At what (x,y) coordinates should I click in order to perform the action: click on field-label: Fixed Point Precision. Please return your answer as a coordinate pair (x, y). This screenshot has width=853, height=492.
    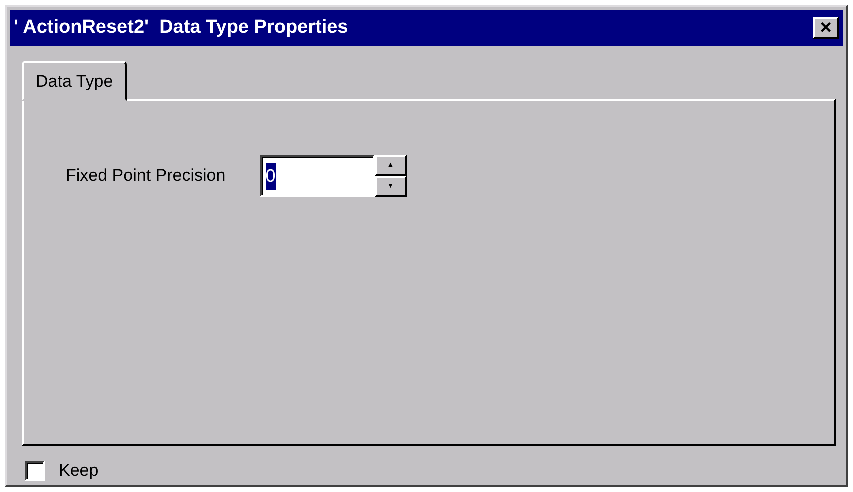
    Looking at the image, I should click on (146, 176).